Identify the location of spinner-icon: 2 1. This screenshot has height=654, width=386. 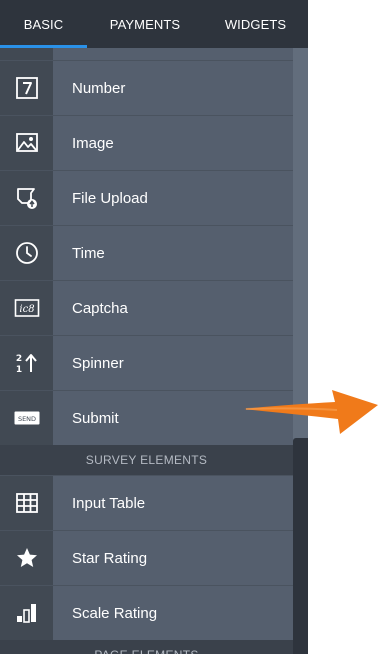
(26, 363).